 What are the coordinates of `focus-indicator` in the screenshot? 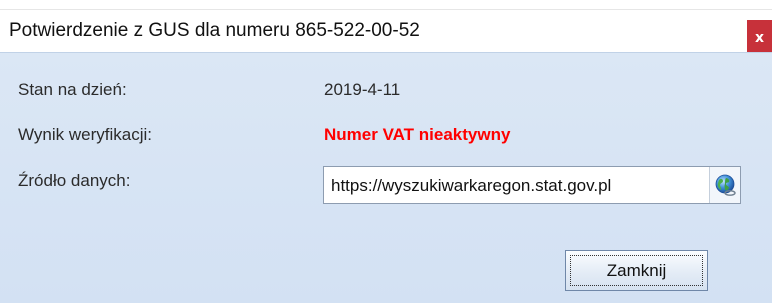 It's located at (636, 270).